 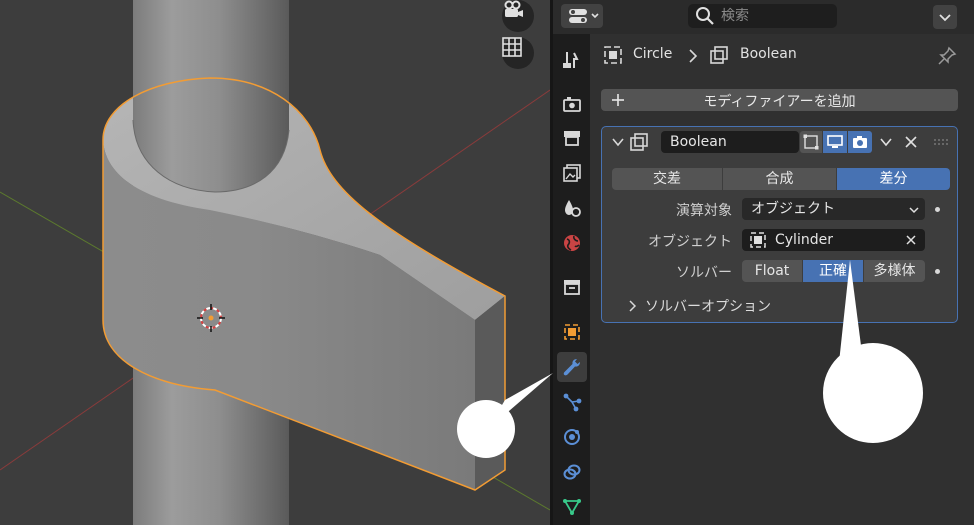 I want to click on world-icon, so click(x=572, y=243).